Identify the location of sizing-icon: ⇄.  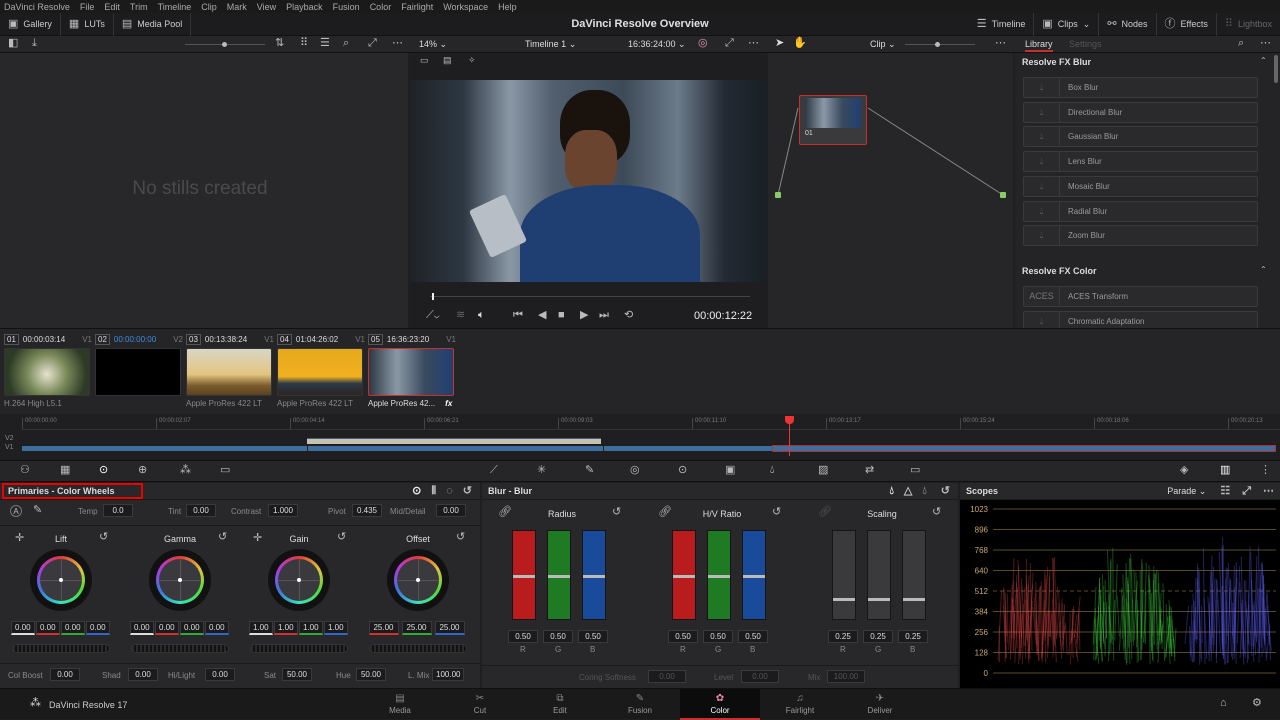
(869, 470).